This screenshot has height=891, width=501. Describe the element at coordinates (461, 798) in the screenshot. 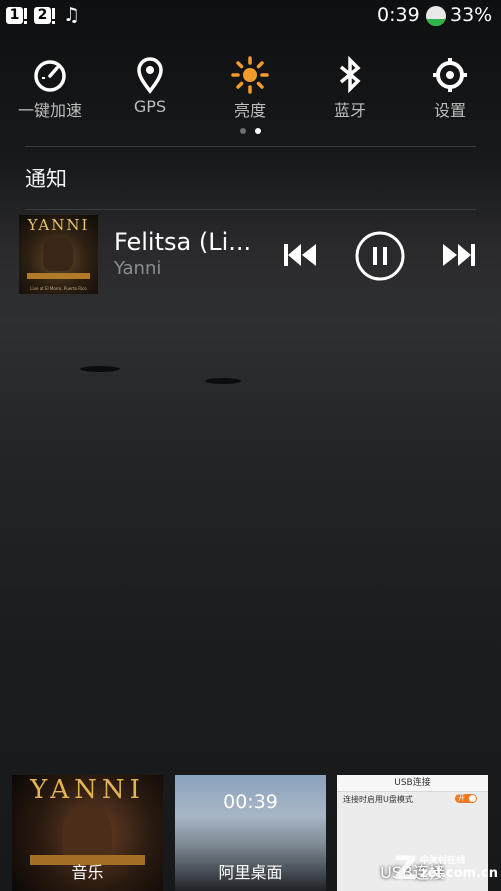

I see `usb-toggle-label: 开` at that location.